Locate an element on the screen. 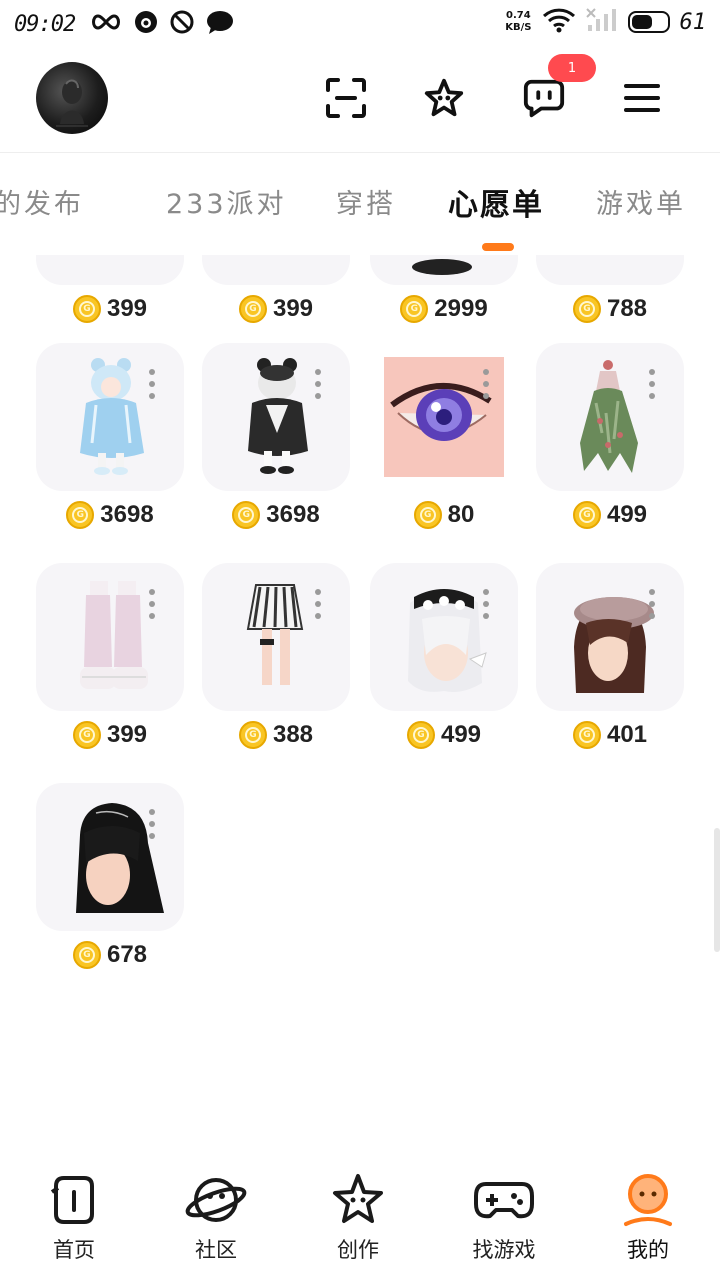  home-icon is located at coordinates (74, 1200).